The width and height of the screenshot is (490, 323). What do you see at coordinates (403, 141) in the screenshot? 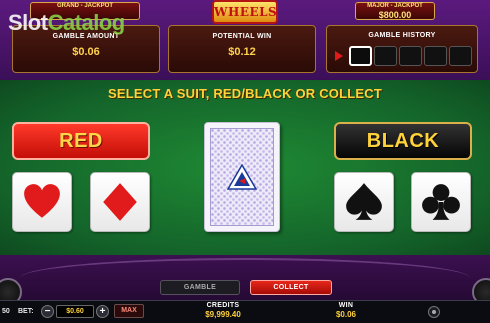
I see `black-button: BLACK` at bounding box center [403, 141].